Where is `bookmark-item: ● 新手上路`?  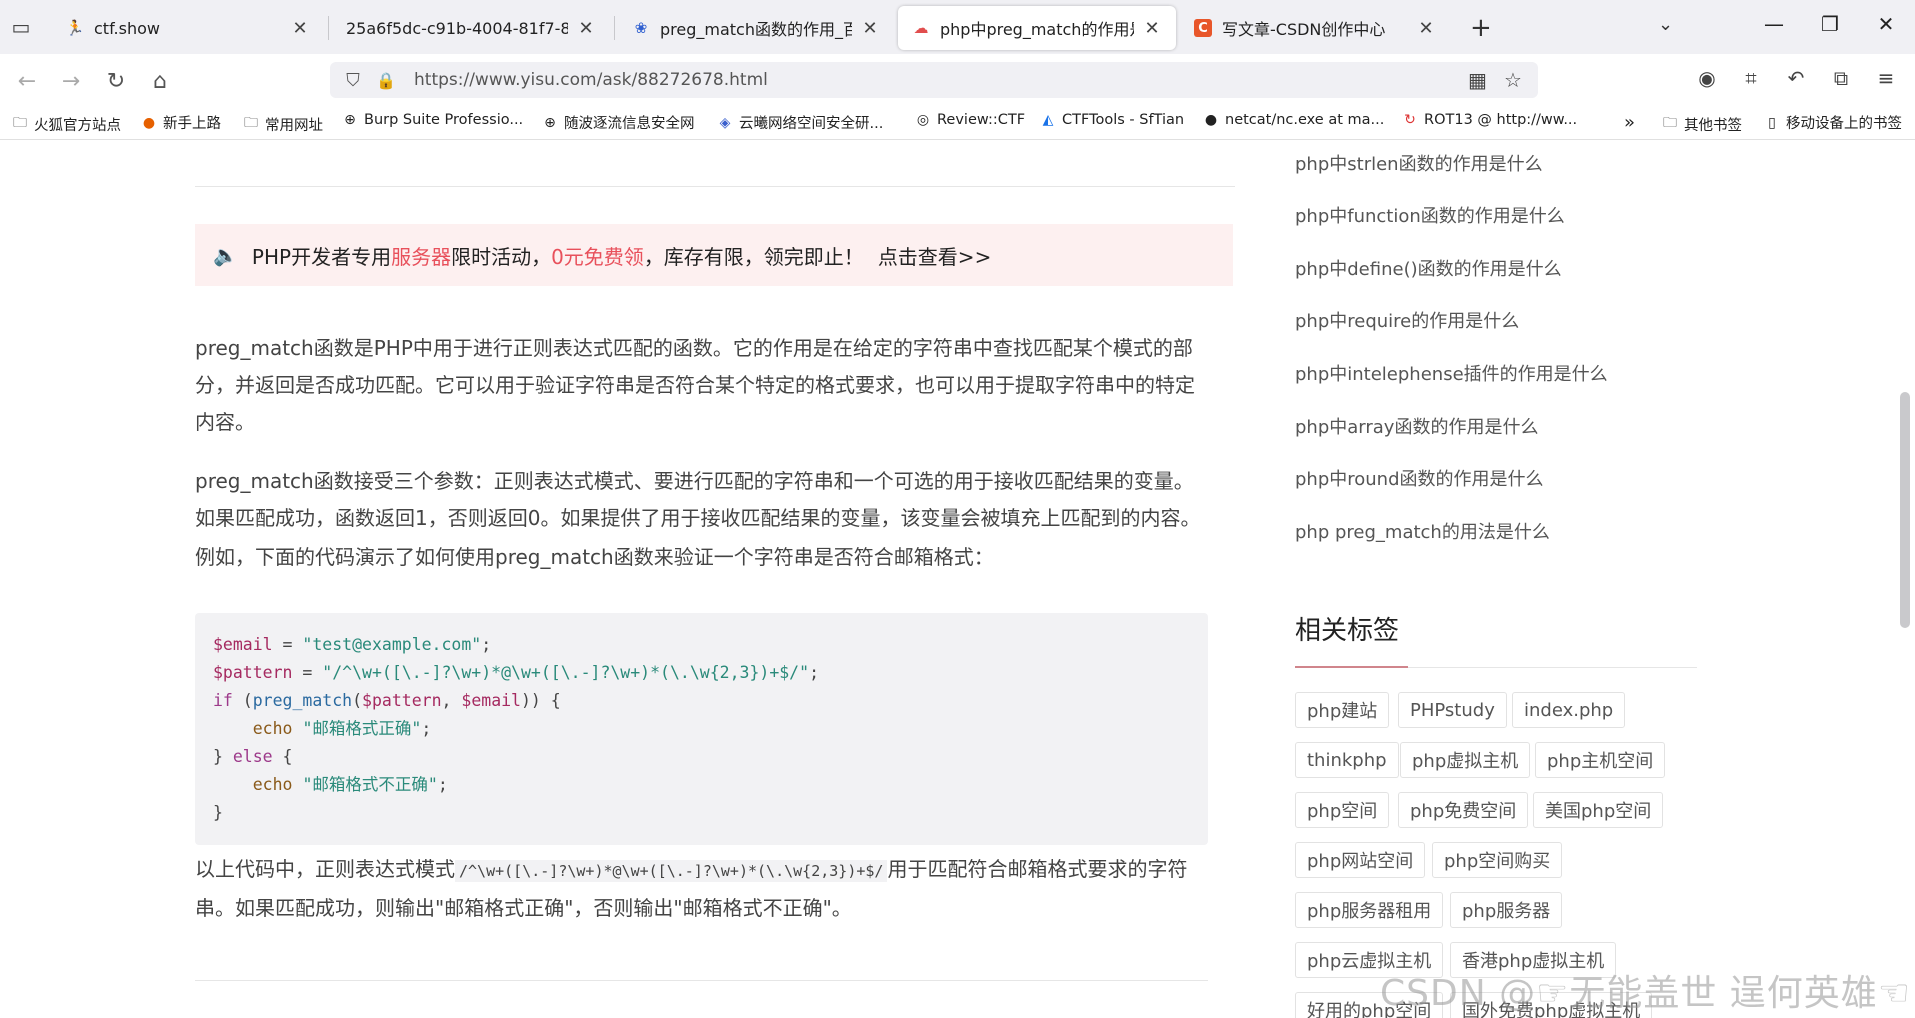
bookmark-item: ● 新手上路 is located at coordinates (181, 122).